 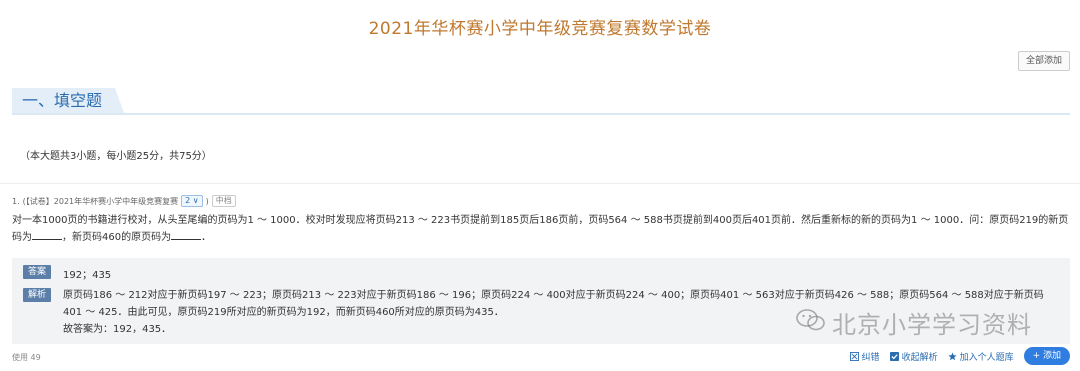 I want to click on collapse-explanation-button: 收起解析, so click(x=913, y=356).